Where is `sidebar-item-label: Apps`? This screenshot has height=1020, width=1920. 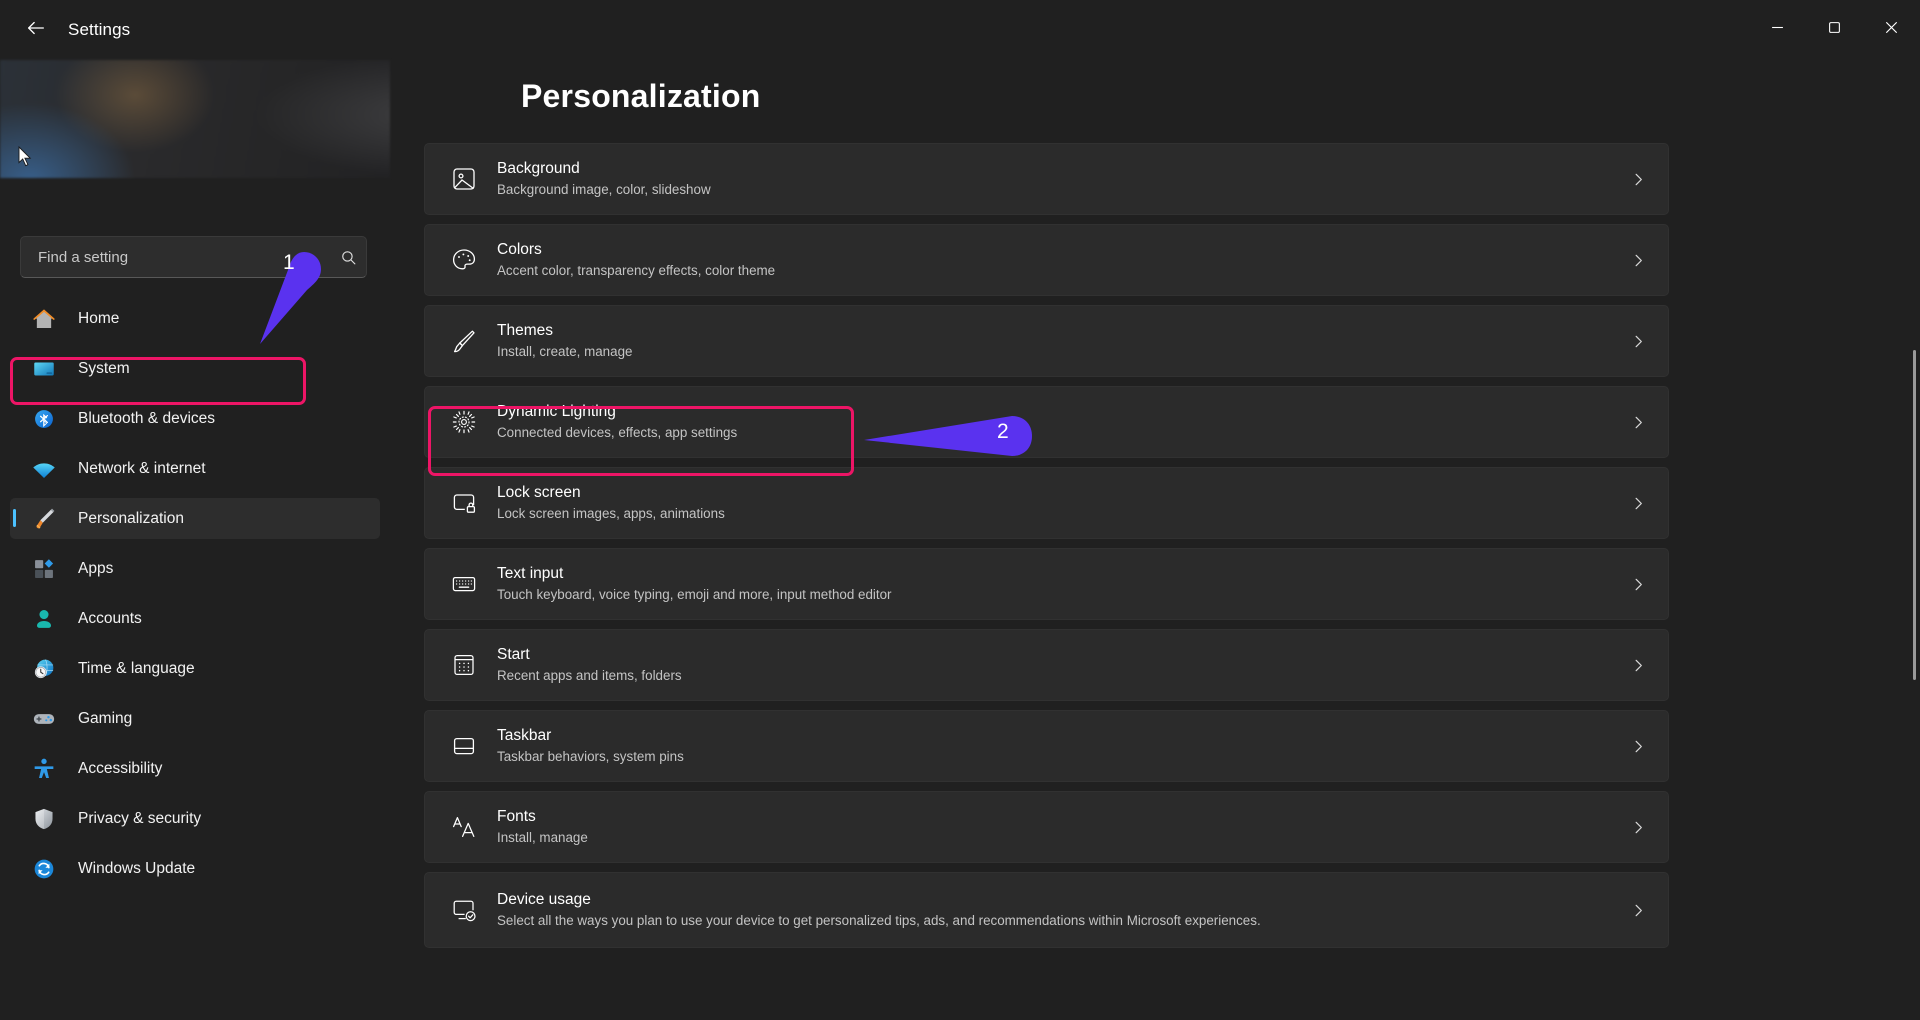 sidebar-item-label: Apps is located at coordinates (96, 568).